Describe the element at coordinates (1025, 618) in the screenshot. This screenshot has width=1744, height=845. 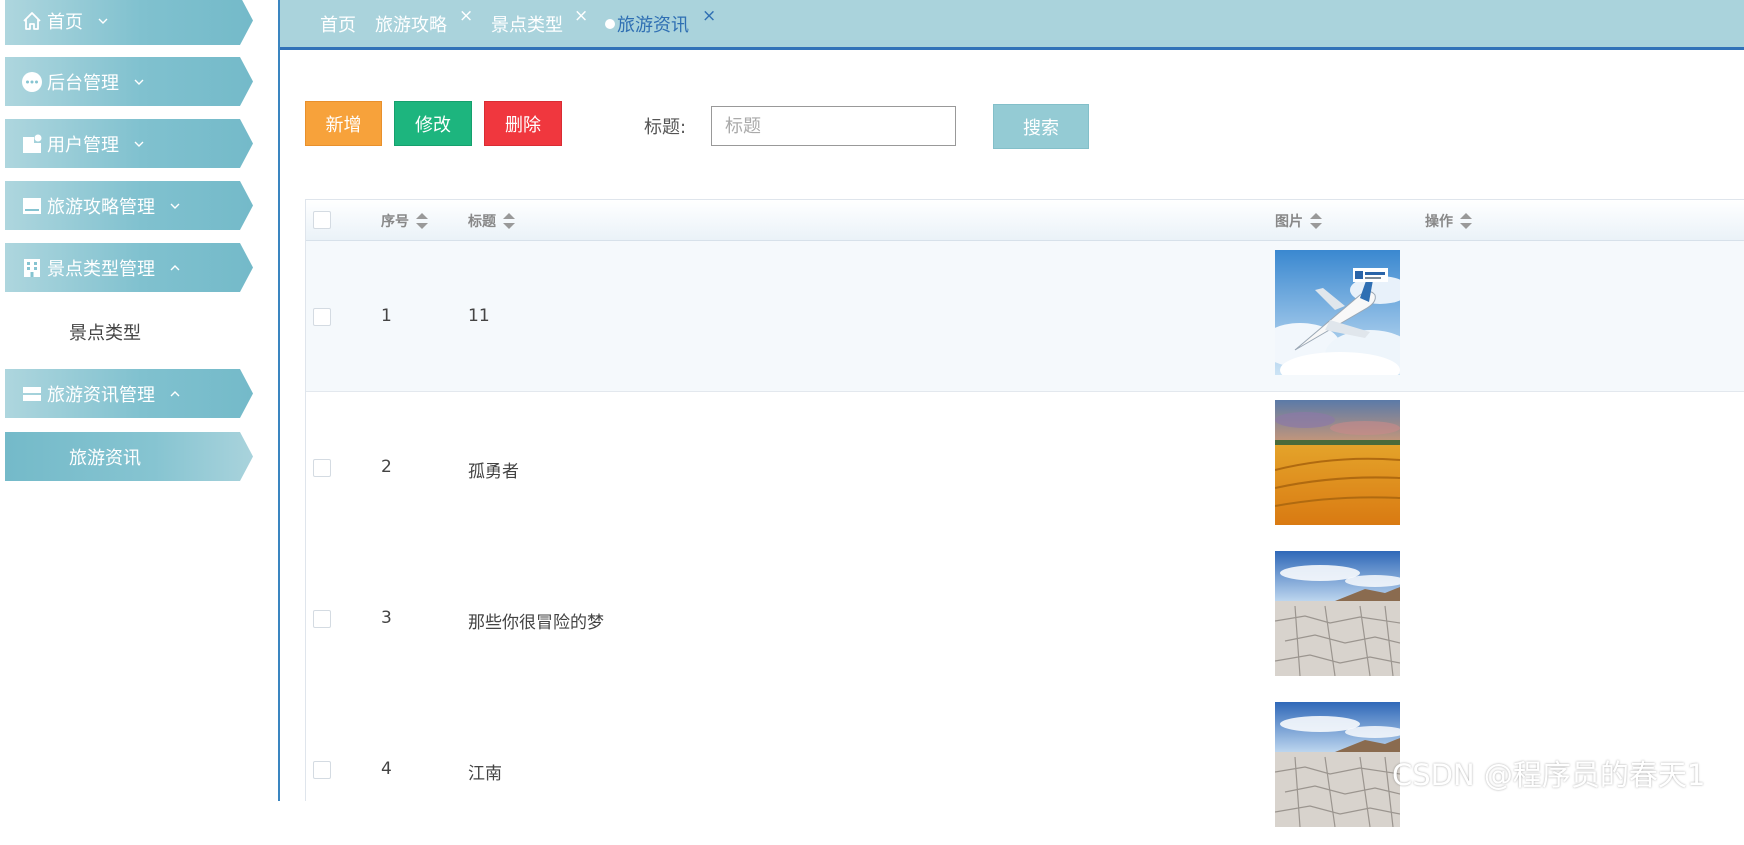
I see `table-row: 3 那些你很冒险的梦` at that location.